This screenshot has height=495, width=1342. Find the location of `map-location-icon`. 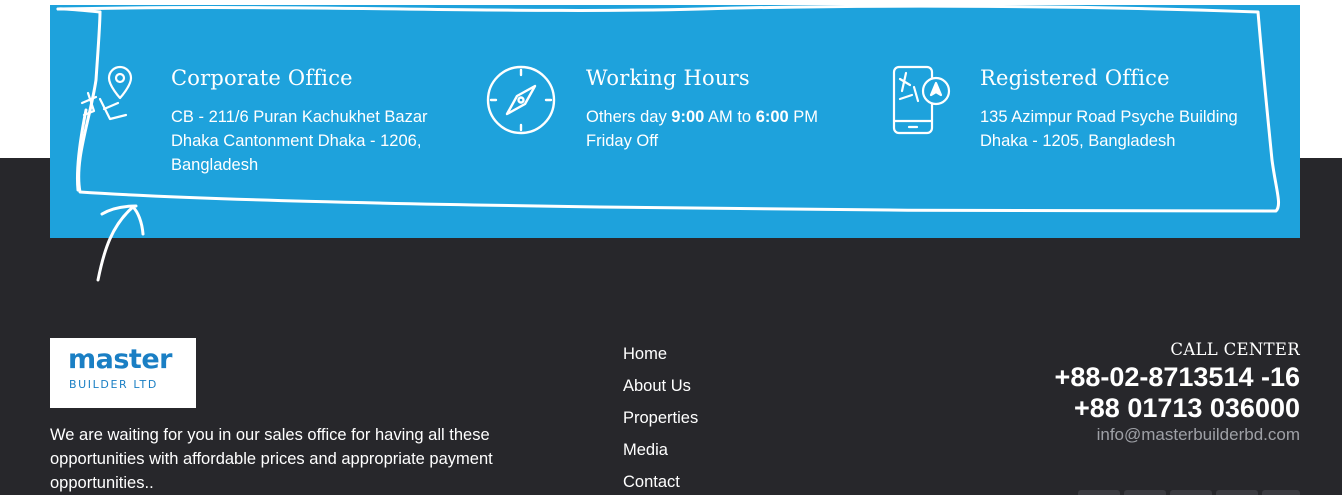

map-location-icon is located at coordinates (106, 93).